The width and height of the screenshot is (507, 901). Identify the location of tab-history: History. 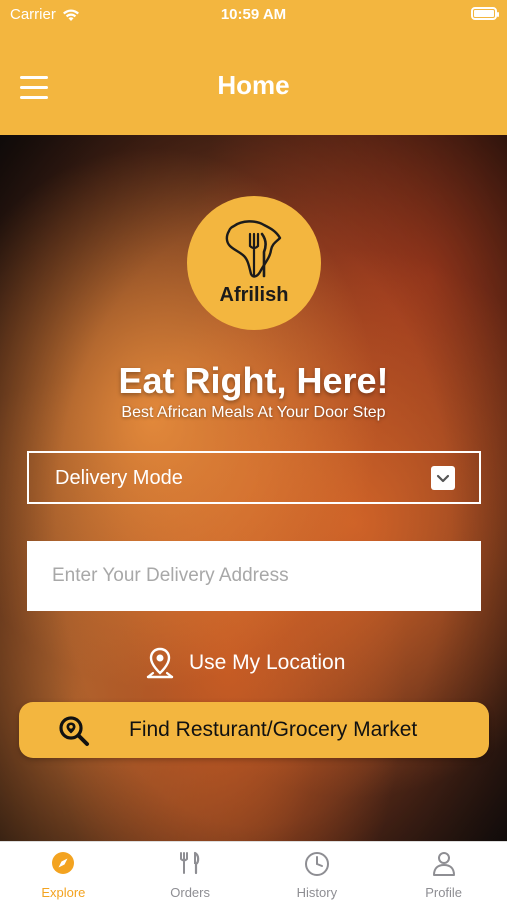
(317, 871).